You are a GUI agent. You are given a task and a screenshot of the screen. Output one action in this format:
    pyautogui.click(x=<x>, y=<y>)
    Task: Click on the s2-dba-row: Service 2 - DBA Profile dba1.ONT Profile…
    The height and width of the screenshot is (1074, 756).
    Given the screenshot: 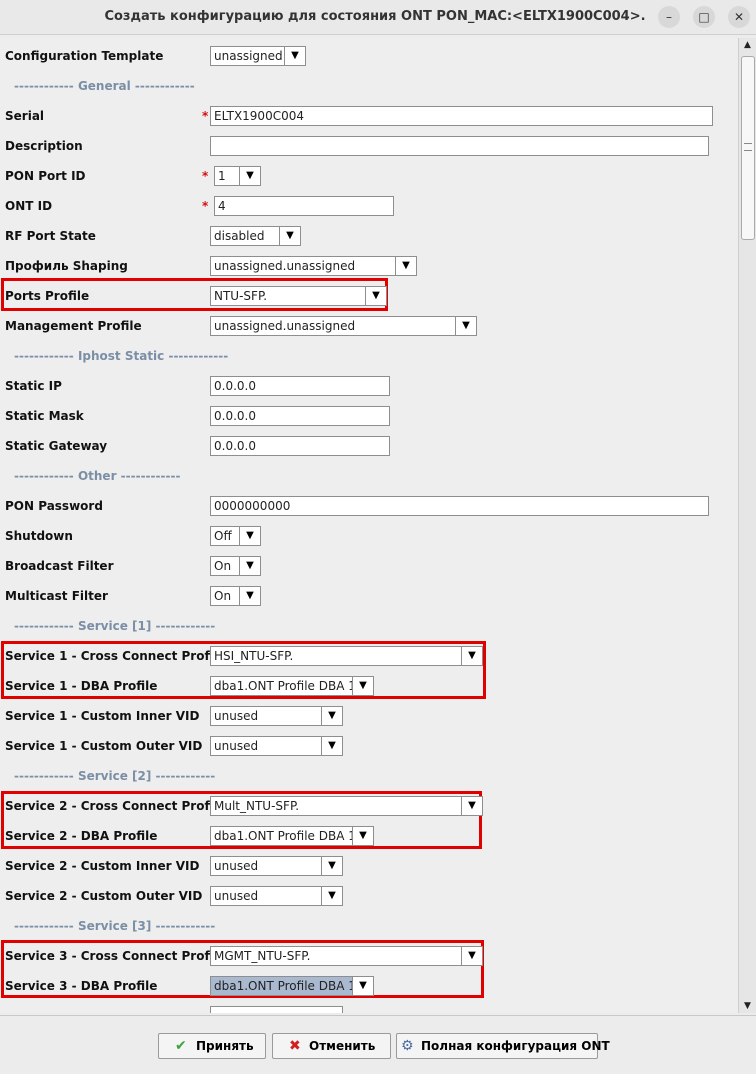 What is the action you would take?
    pyautogui.click(x=370, y=836)
    